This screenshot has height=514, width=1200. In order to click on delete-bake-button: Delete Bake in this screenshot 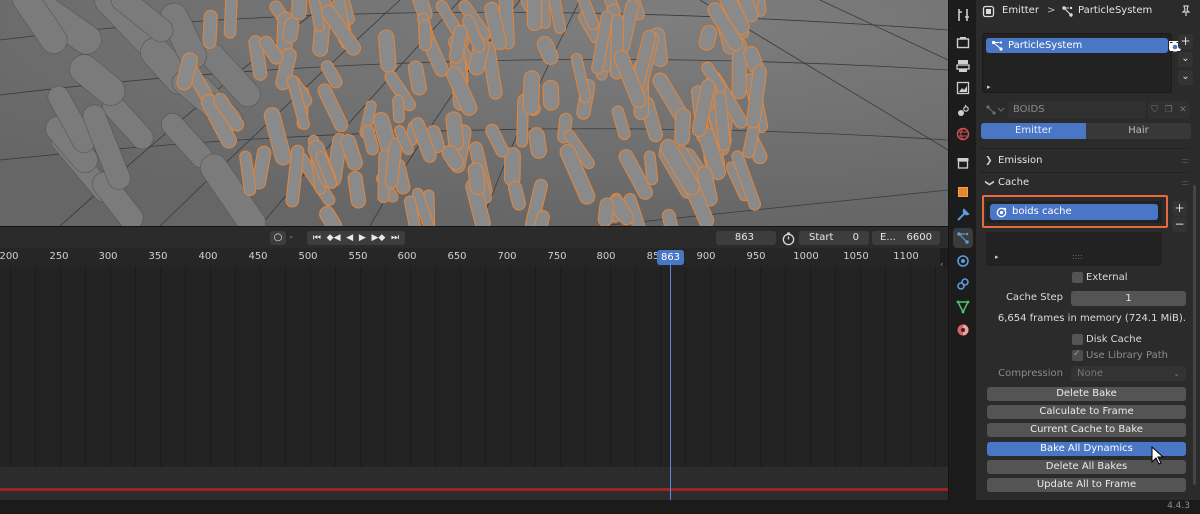, I will do `click(1086, 394)`.